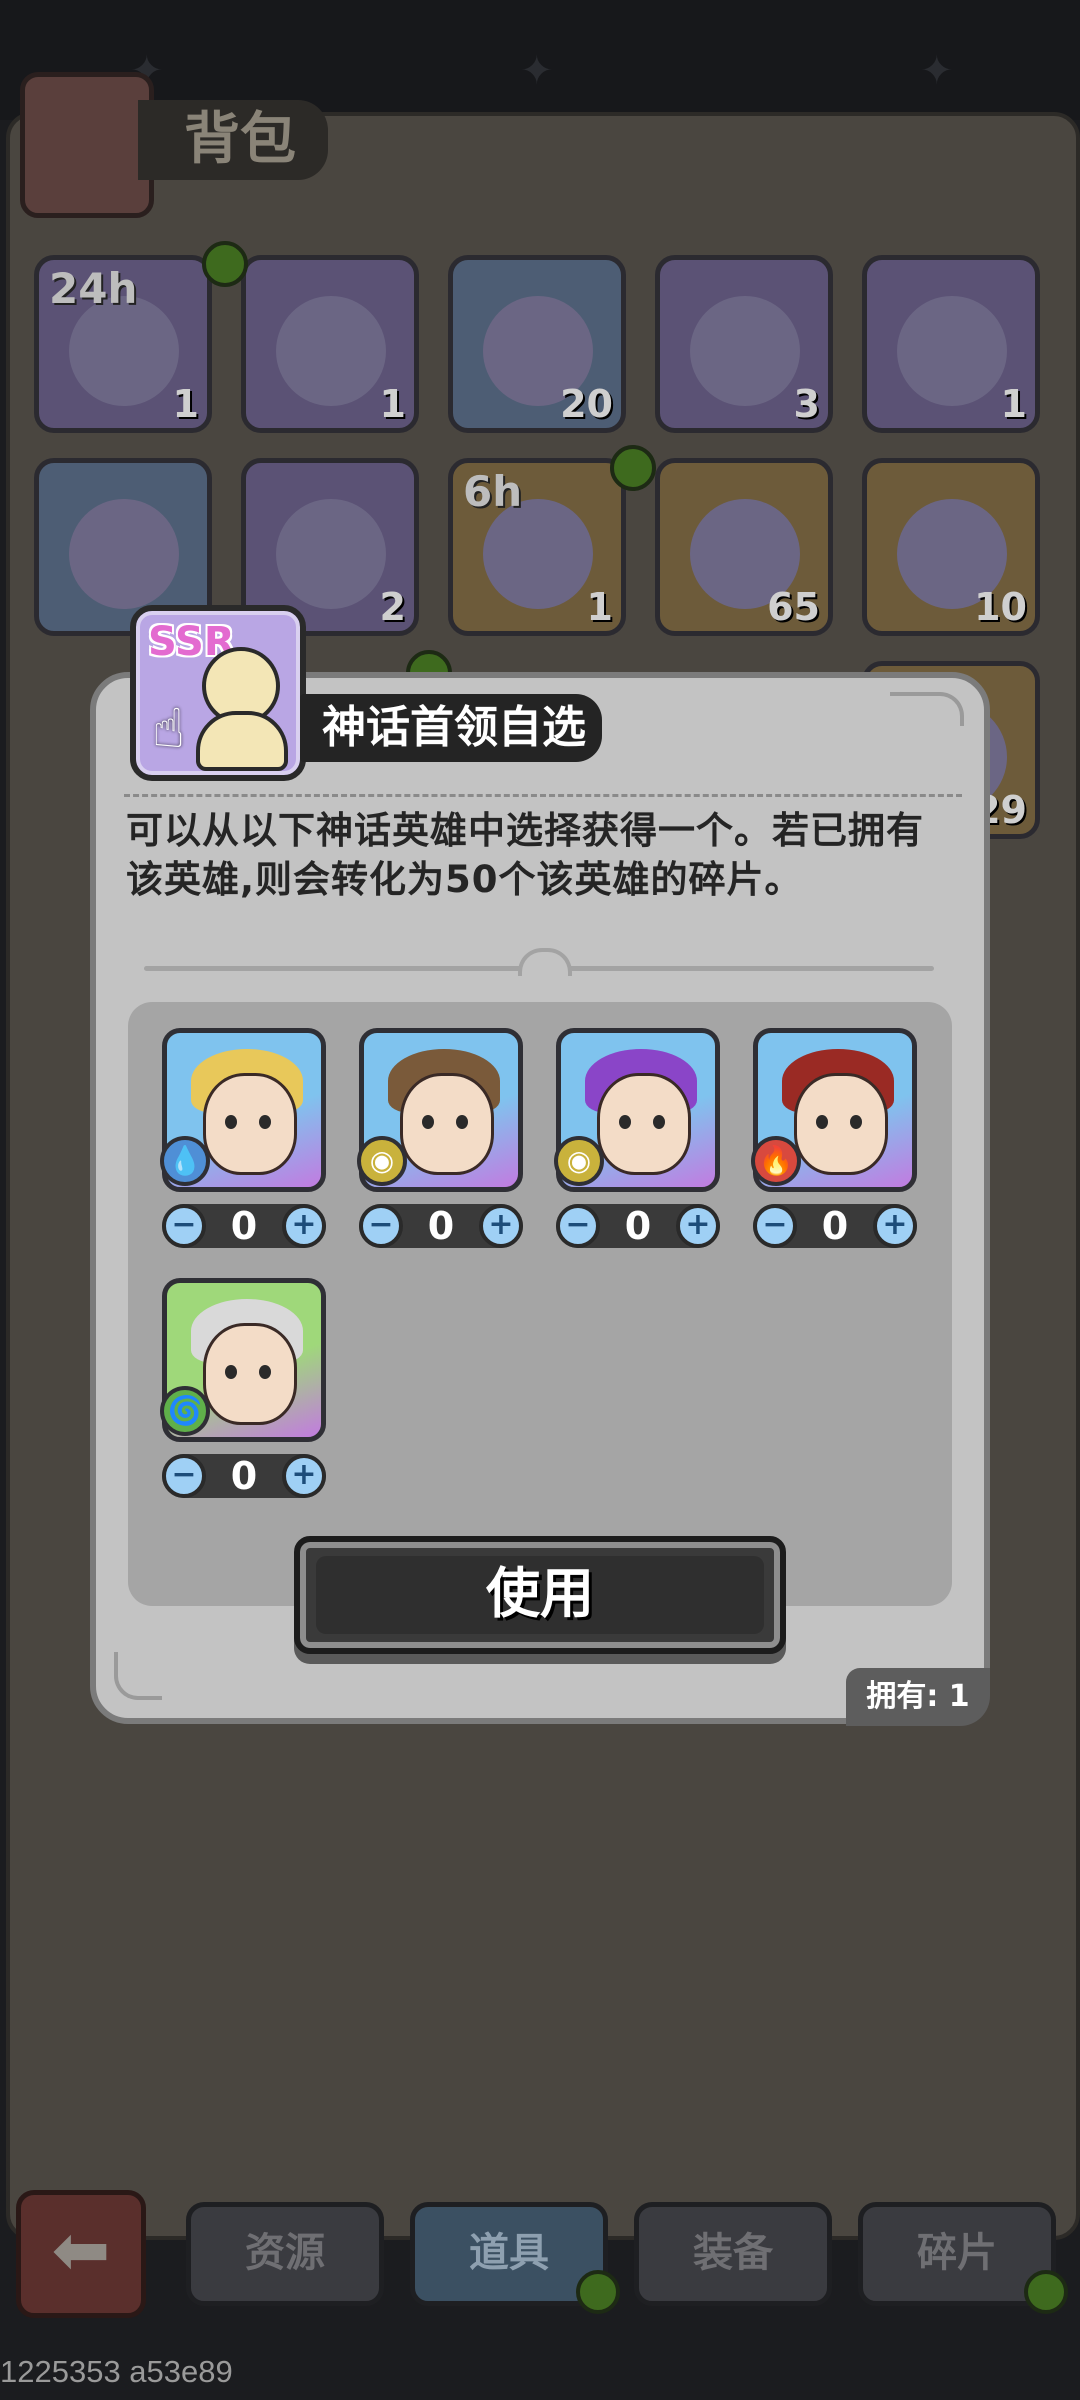  I want to click on use-button: 使用, so click(540, 1595).